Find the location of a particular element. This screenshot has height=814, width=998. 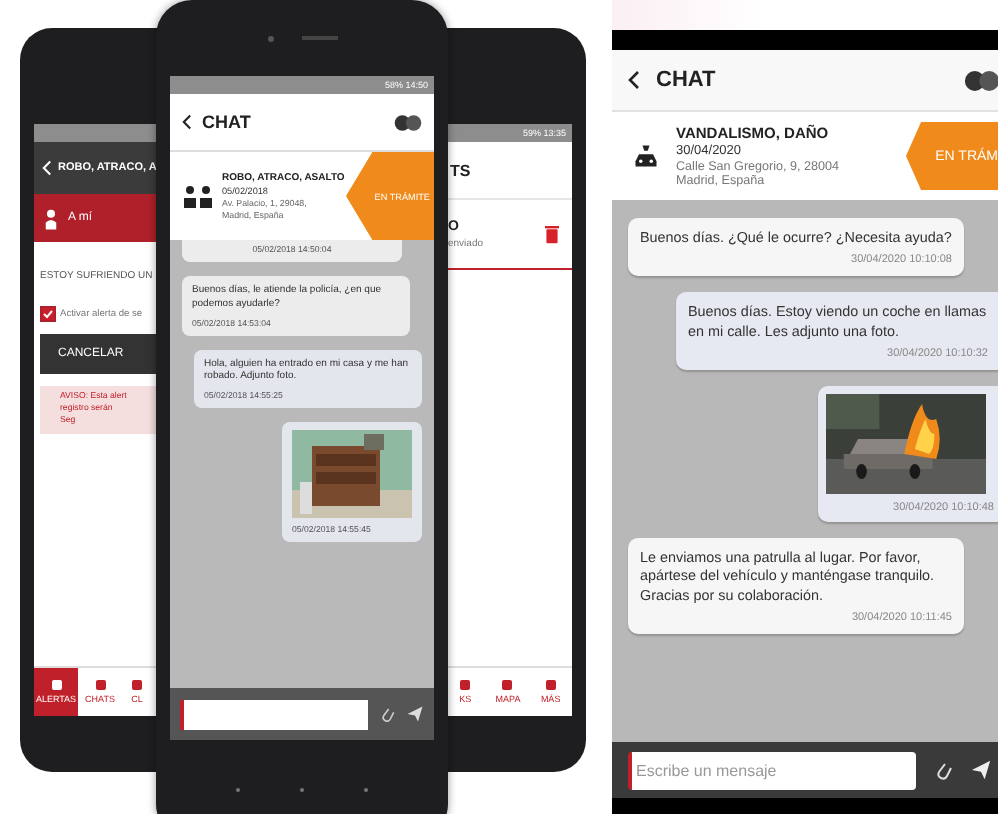

checkbox is located at coordinates (48, 314).